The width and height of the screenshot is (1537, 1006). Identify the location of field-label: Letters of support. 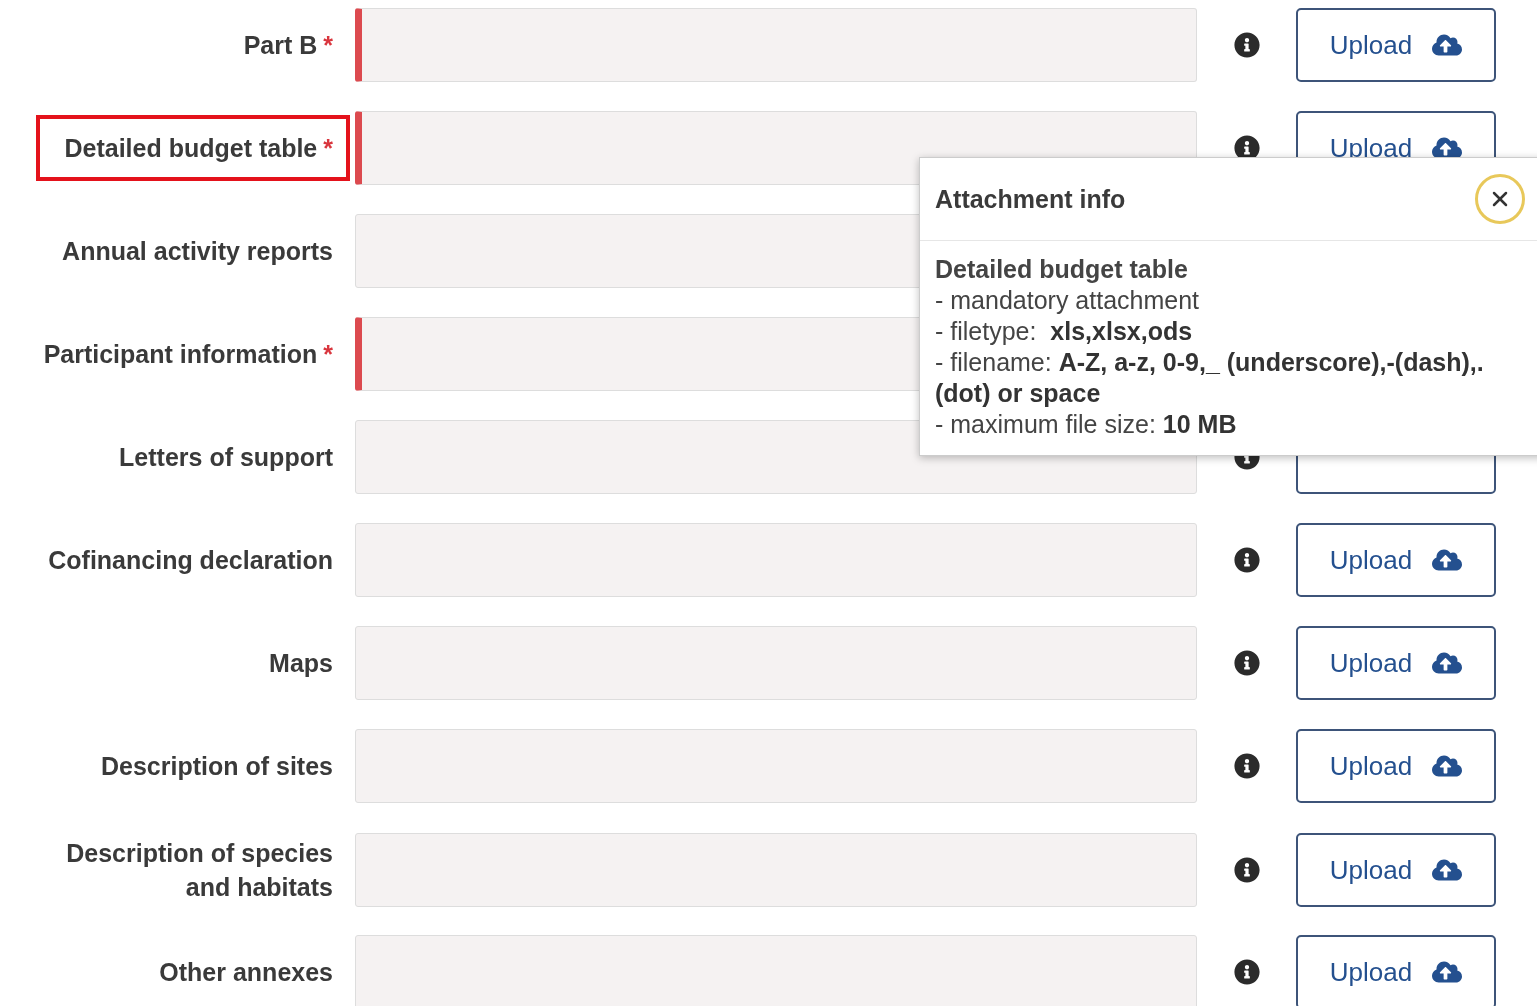
(226, 457).